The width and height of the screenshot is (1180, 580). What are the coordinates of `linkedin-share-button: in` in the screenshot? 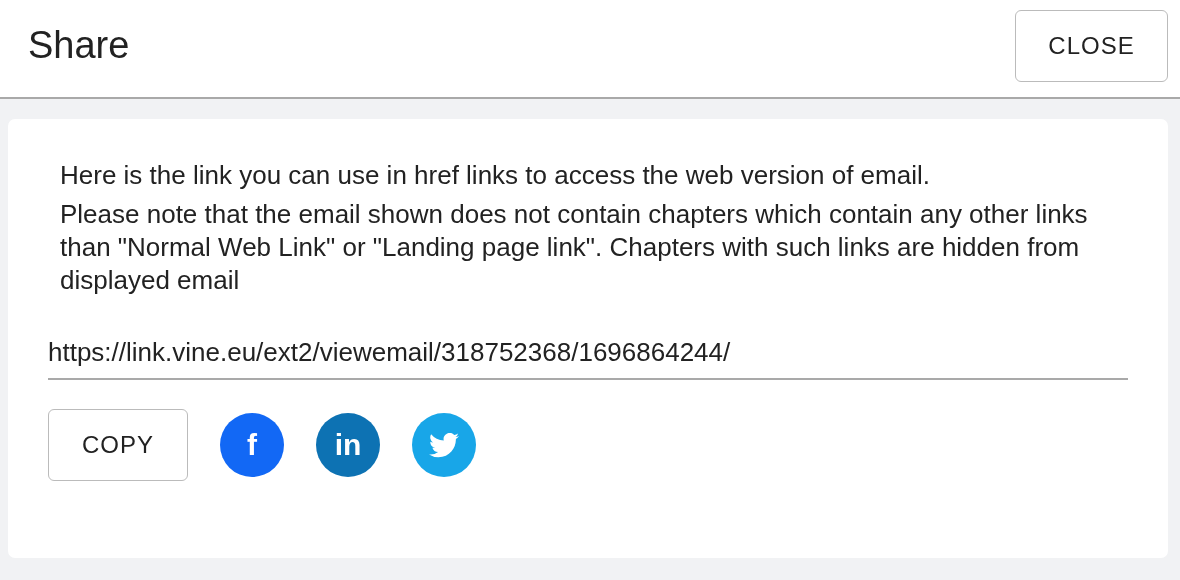 It's located at (348, 445).